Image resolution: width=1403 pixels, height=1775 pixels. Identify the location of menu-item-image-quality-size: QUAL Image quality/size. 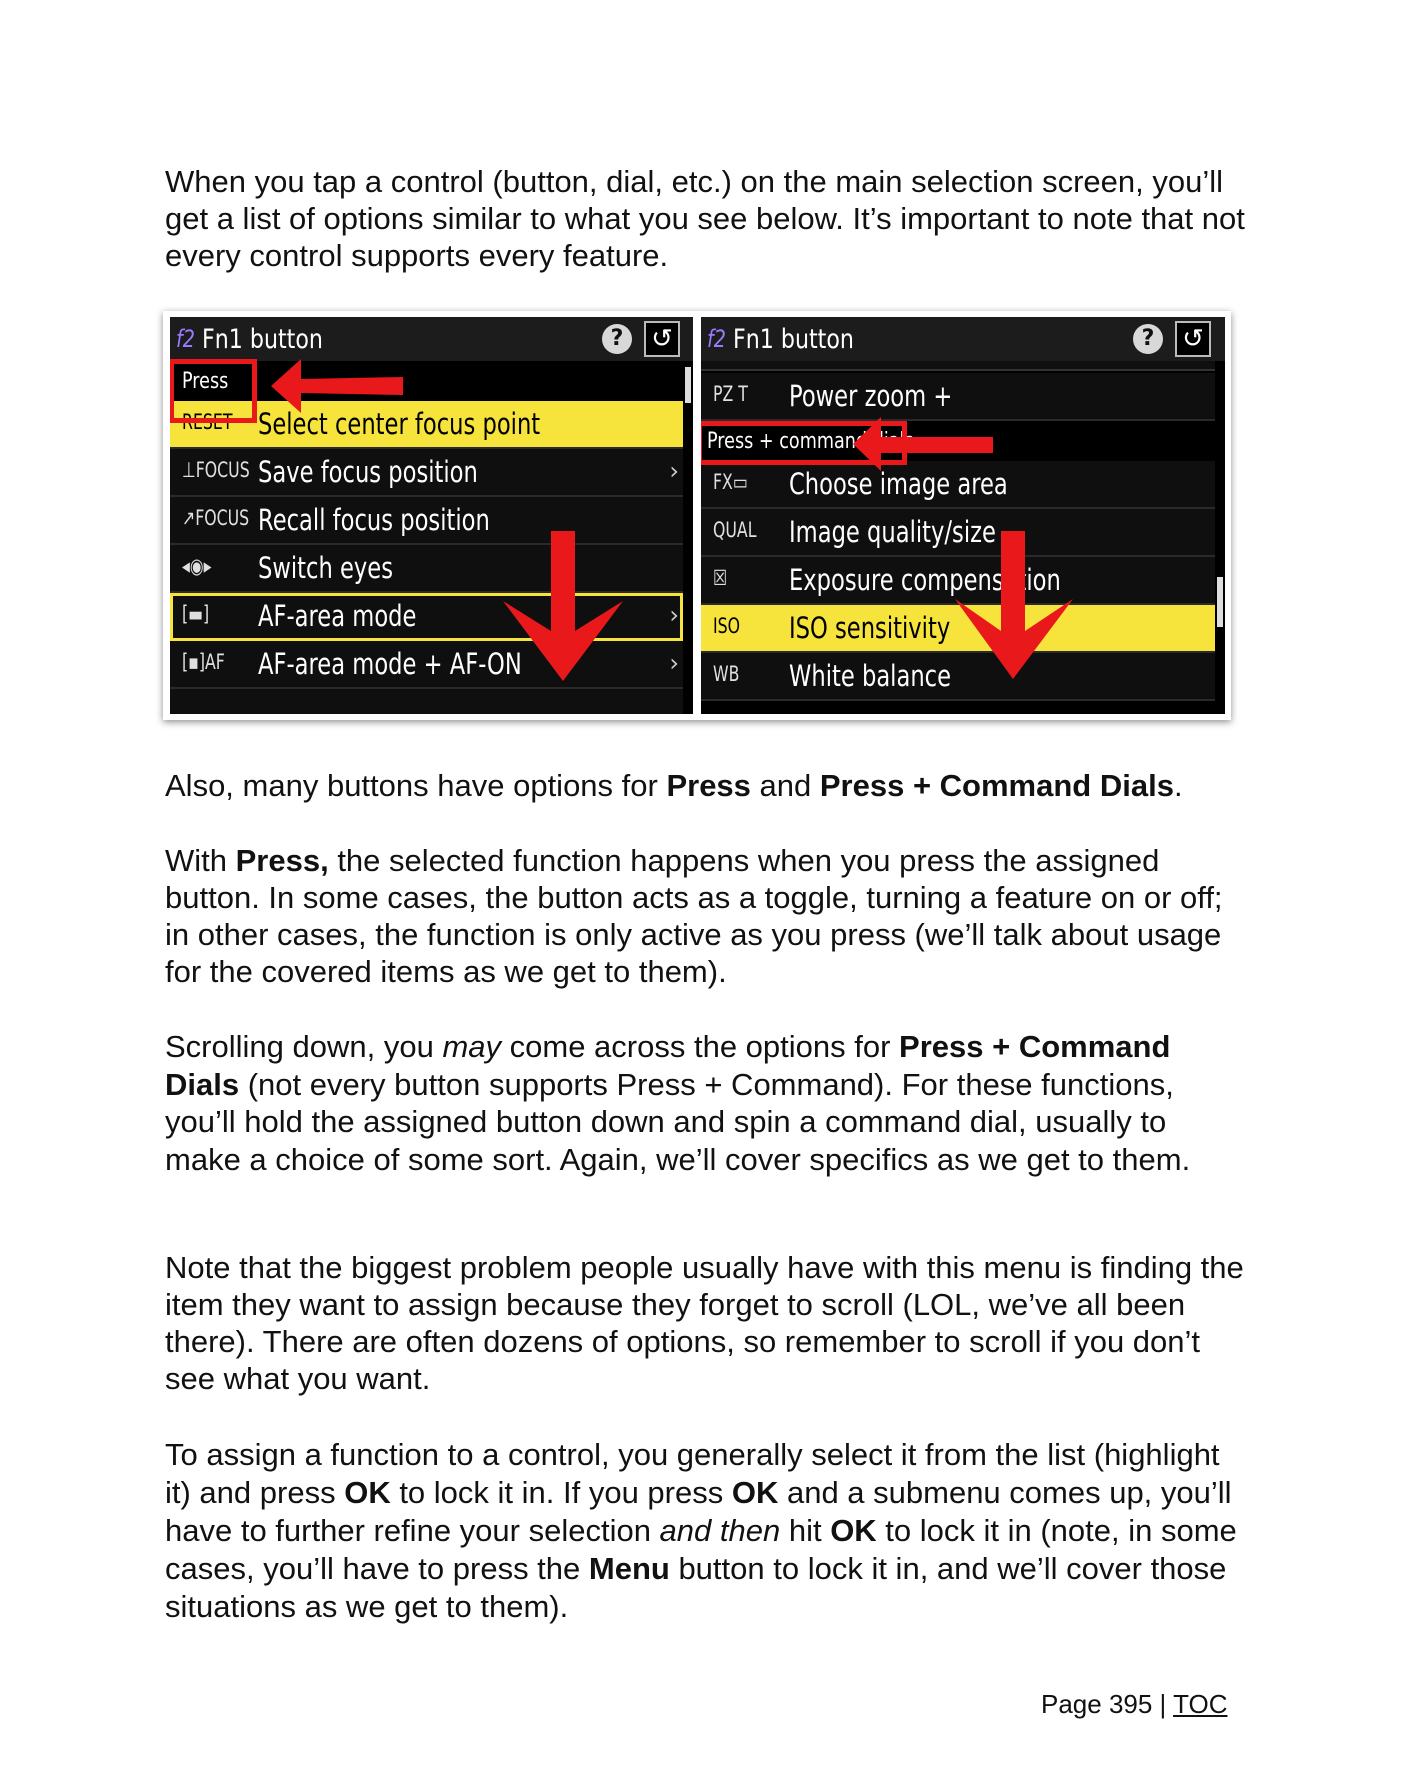
(958, 533).